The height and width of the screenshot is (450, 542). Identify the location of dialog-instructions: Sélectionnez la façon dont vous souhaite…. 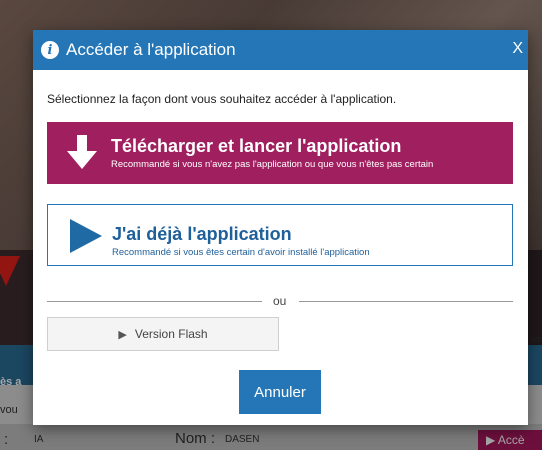
(222, 99).